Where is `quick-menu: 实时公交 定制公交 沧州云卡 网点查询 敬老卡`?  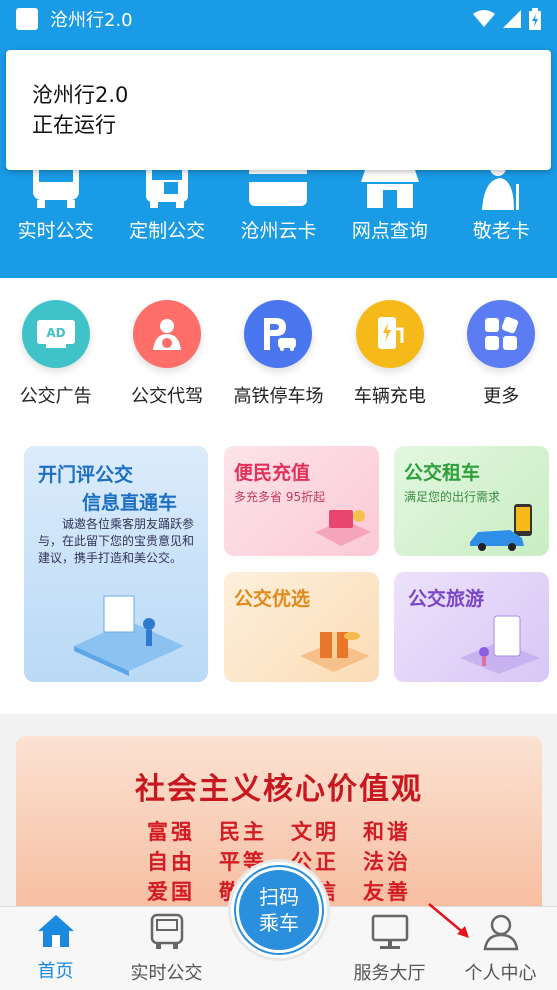
quick-menu: 实时公交 定制公交 沧州云卡 网点查询 敬老卡 is located at coordinates (278, 201).